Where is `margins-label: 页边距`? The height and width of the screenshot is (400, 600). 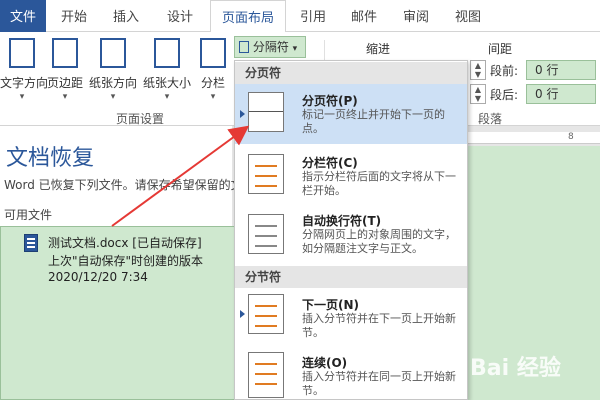
margins-label: 页边距 is located at coordinates (64, 83).